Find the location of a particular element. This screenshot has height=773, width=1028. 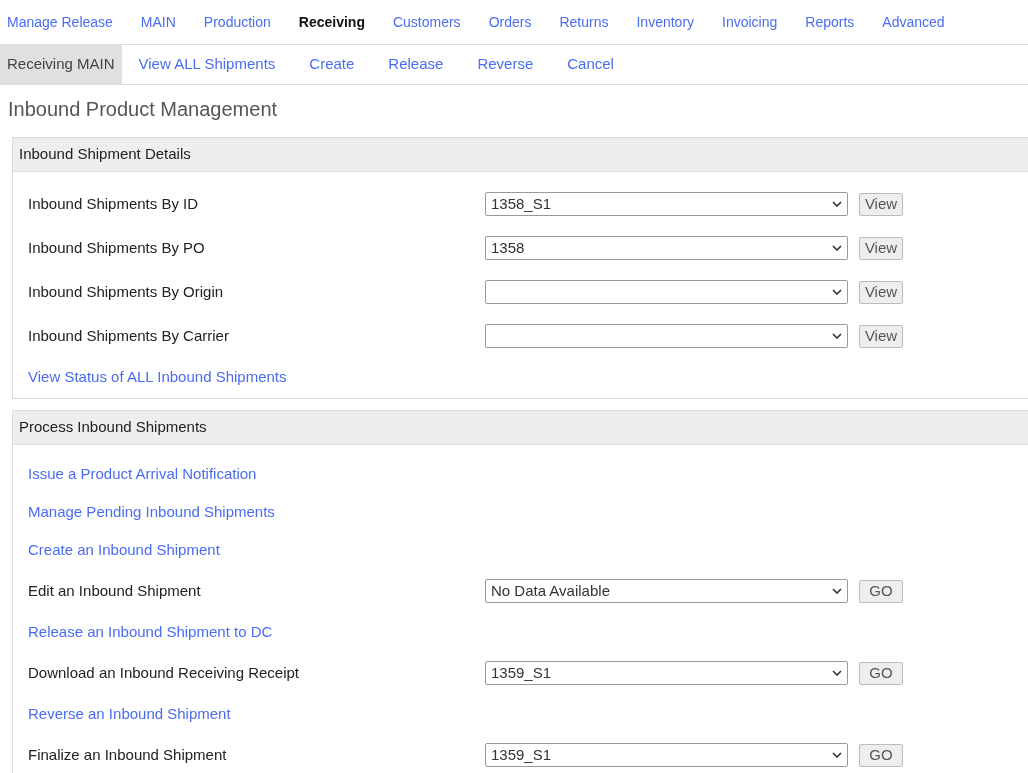

nav-tab: Returns is located at coordinates (584, 22).